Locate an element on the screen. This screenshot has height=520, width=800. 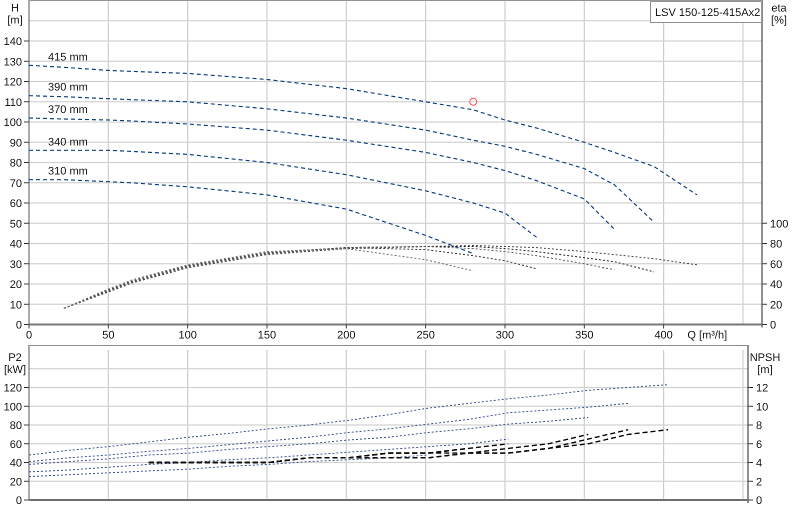
axis-tick-label: 12 is located at coordinates (762, 388).